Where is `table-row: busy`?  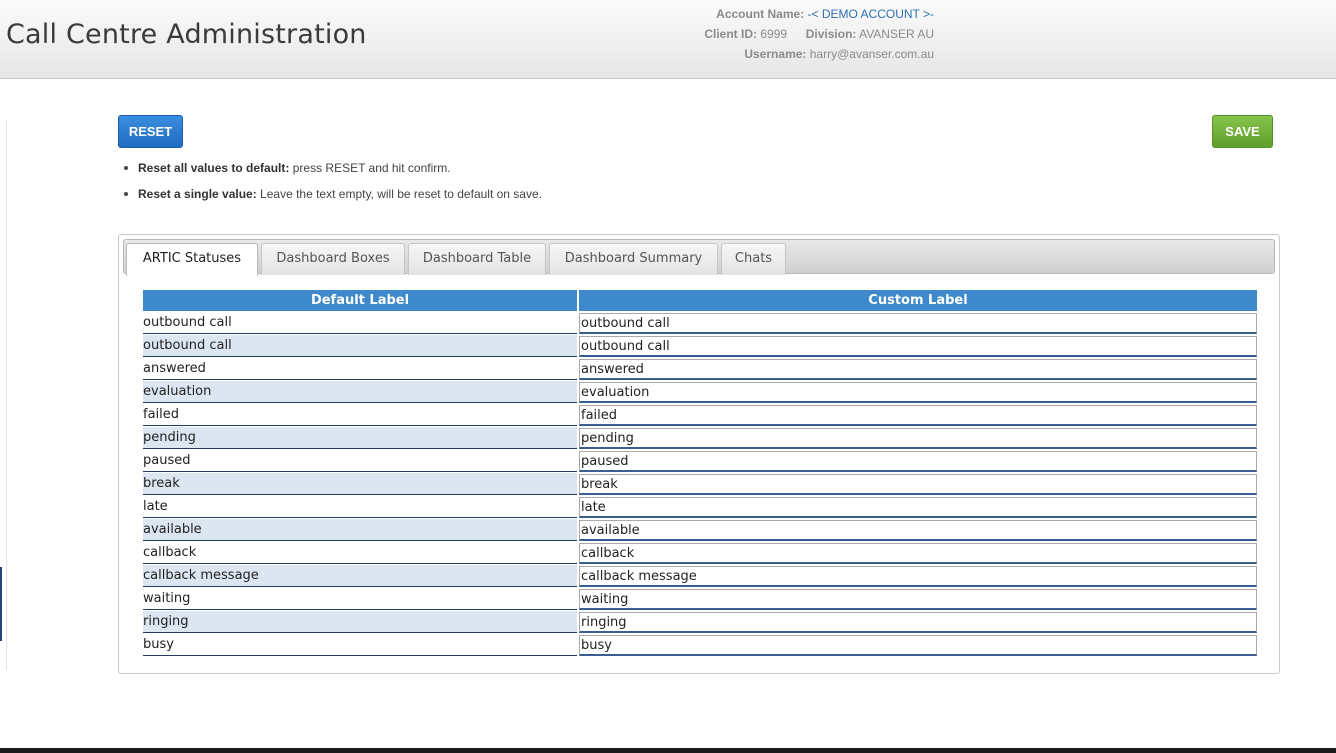 table-row: busy is located at coordinates (700, 645).